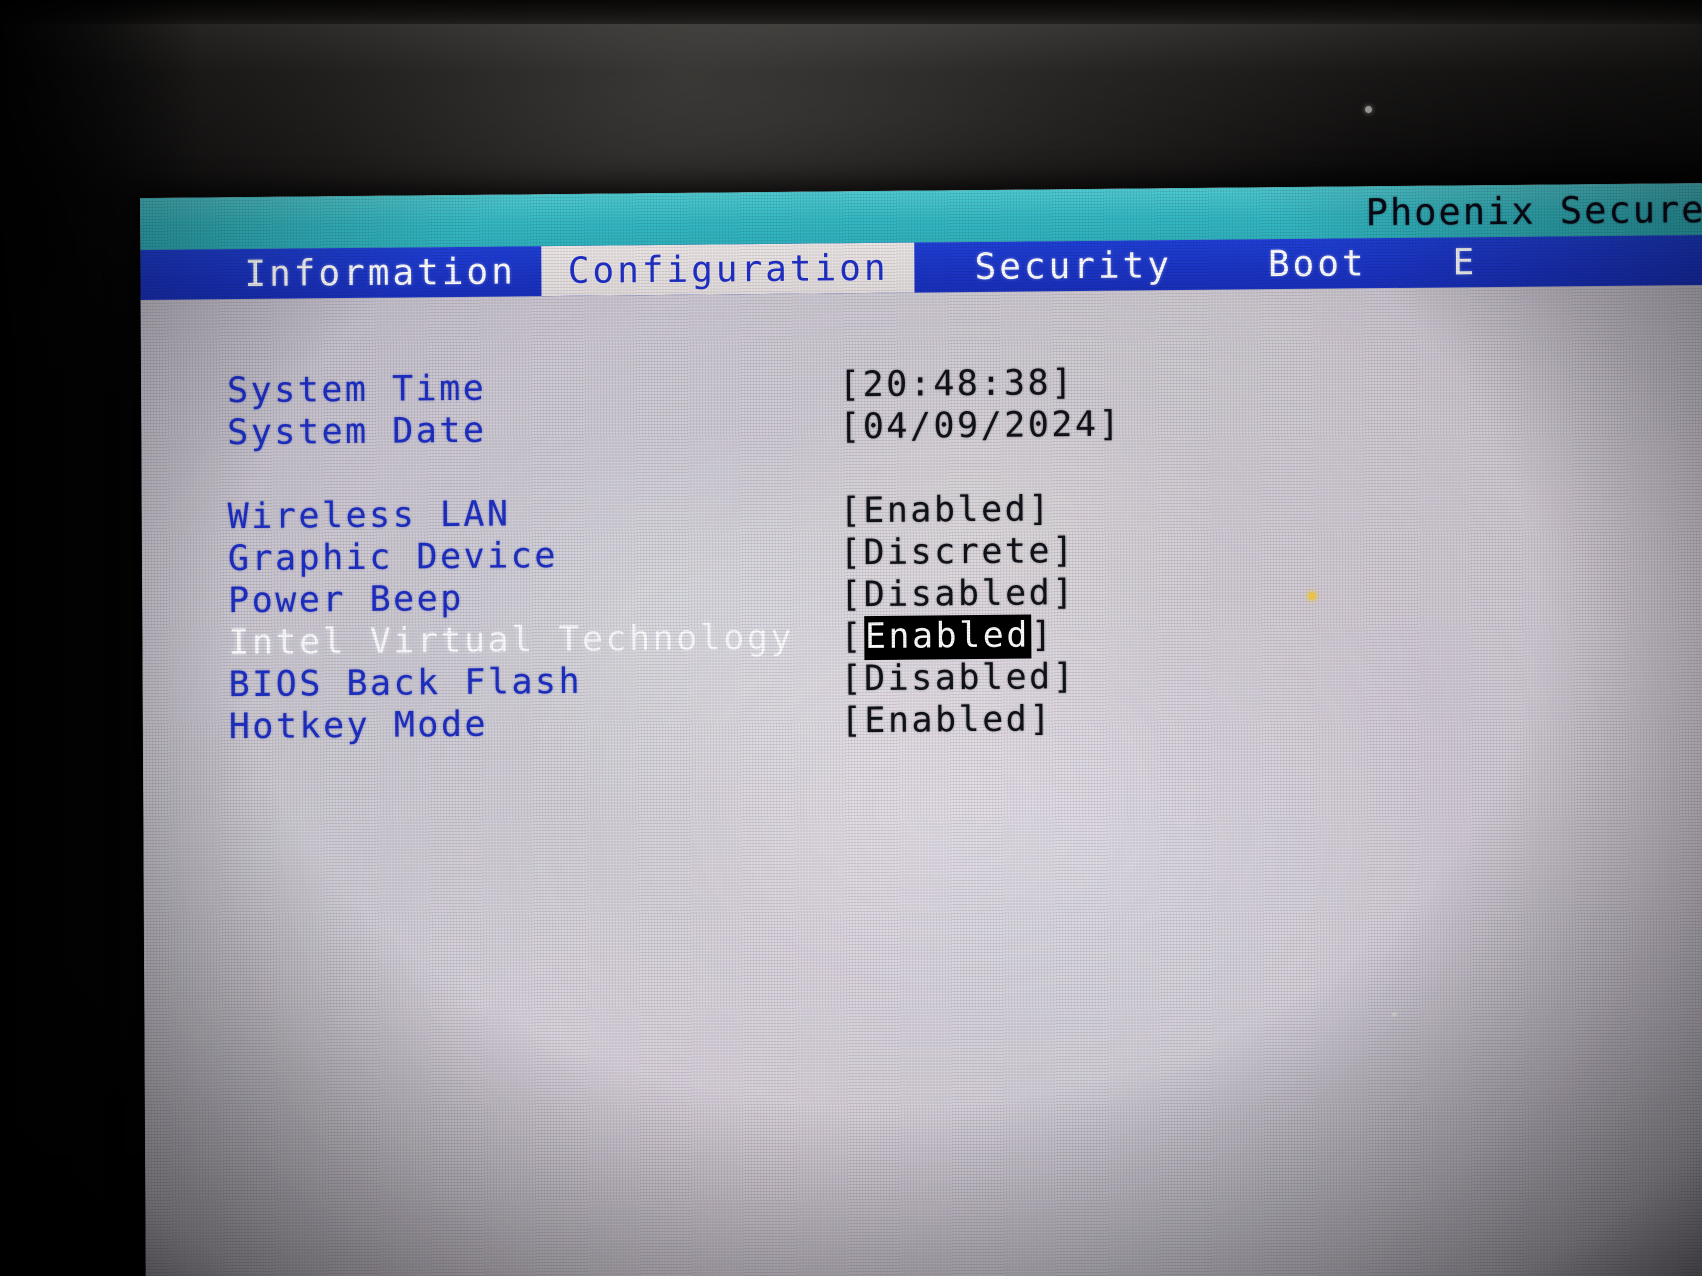  Describe the element at coordinates (728, 269) in the screenshot. I see `tab-configuration: Configuration` at that location.